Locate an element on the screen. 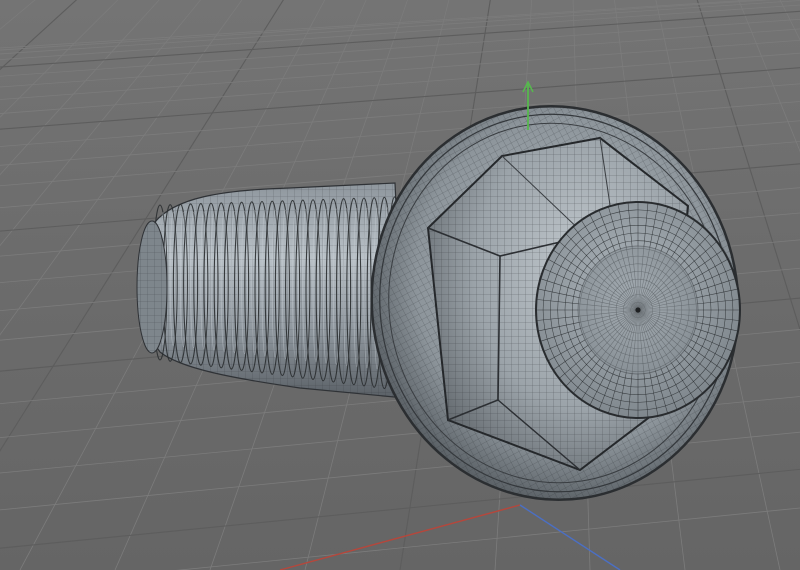 The image size is (800, 570). bolt-top-cap is located at coordinates (638, 310).